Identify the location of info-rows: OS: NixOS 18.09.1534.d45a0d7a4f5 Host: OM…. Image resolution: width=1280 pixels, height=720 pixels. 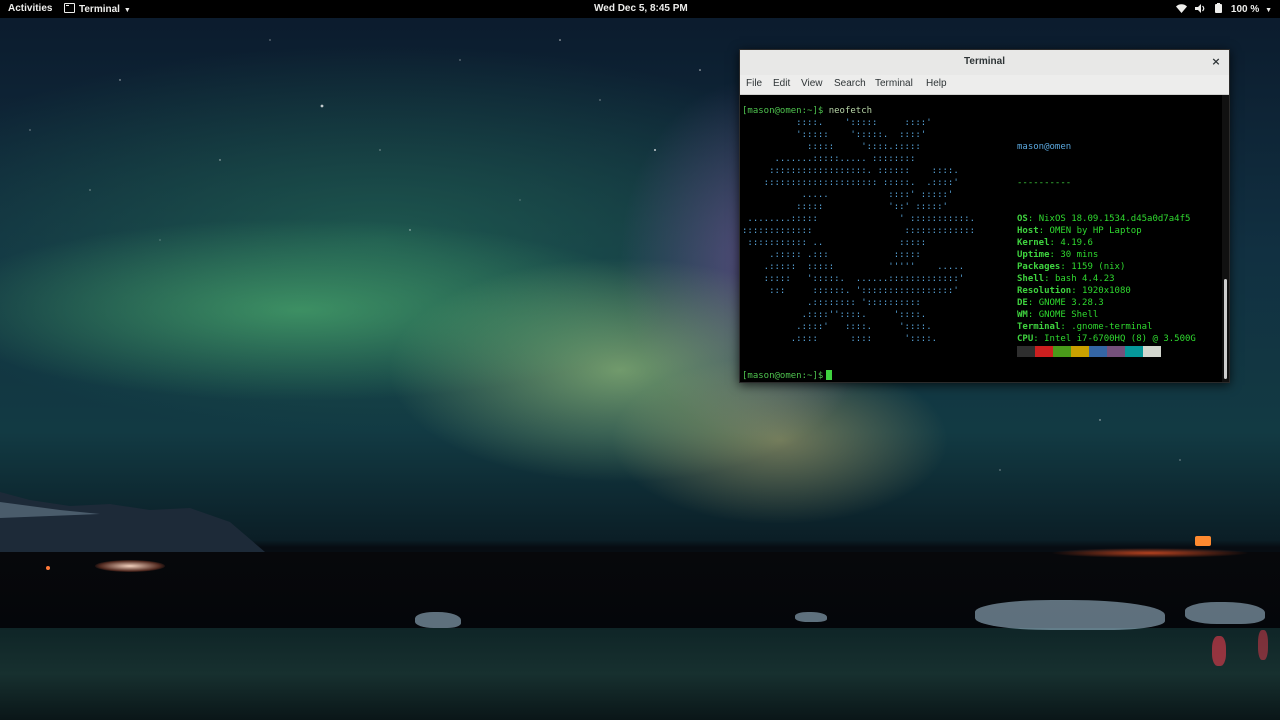
(1106, 285).